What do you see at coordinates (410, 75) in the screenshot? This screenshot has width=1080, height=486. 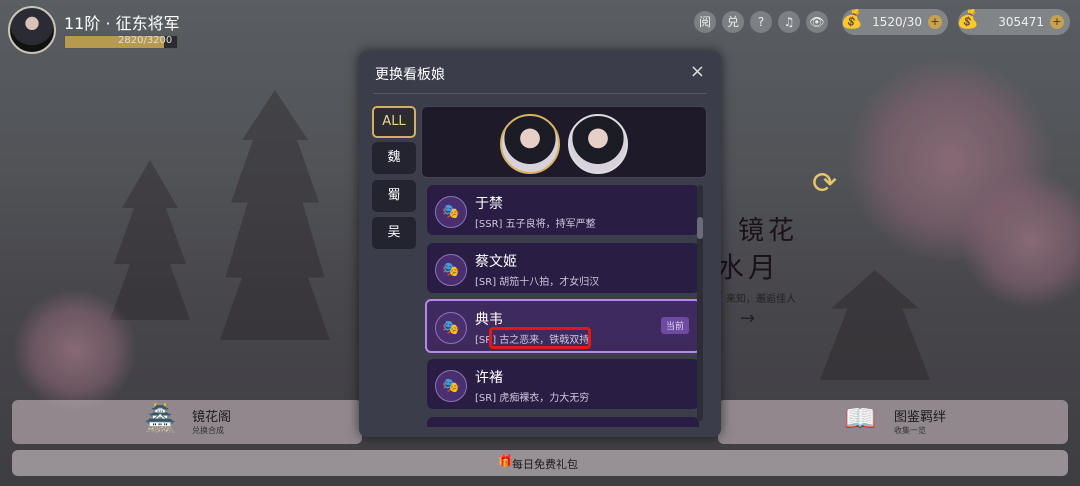 I see `dialog-title: 更换看板娘` at bounding box center [410, 75].